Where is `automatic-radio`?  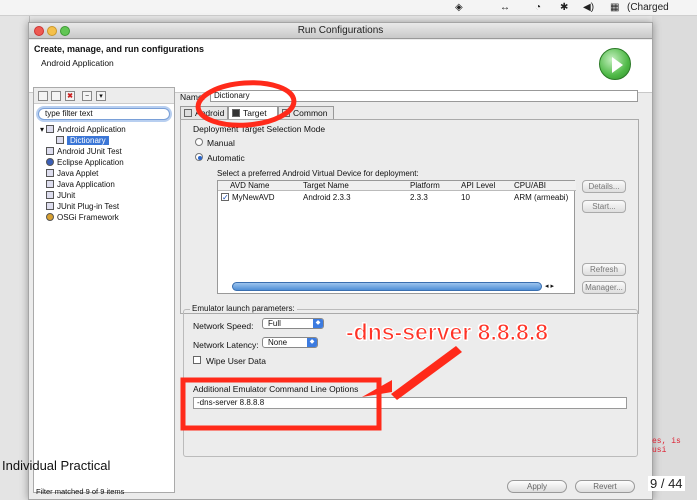 automatic-radio is located at coordinates (199, 157).